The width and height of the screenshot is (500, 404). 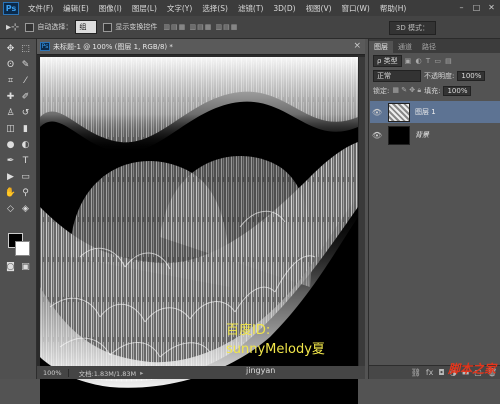 What do you see at coordinates (40, 8) in the screenshot?
I see `menu-file: 文件(F)` at bounding box center [40, 8].